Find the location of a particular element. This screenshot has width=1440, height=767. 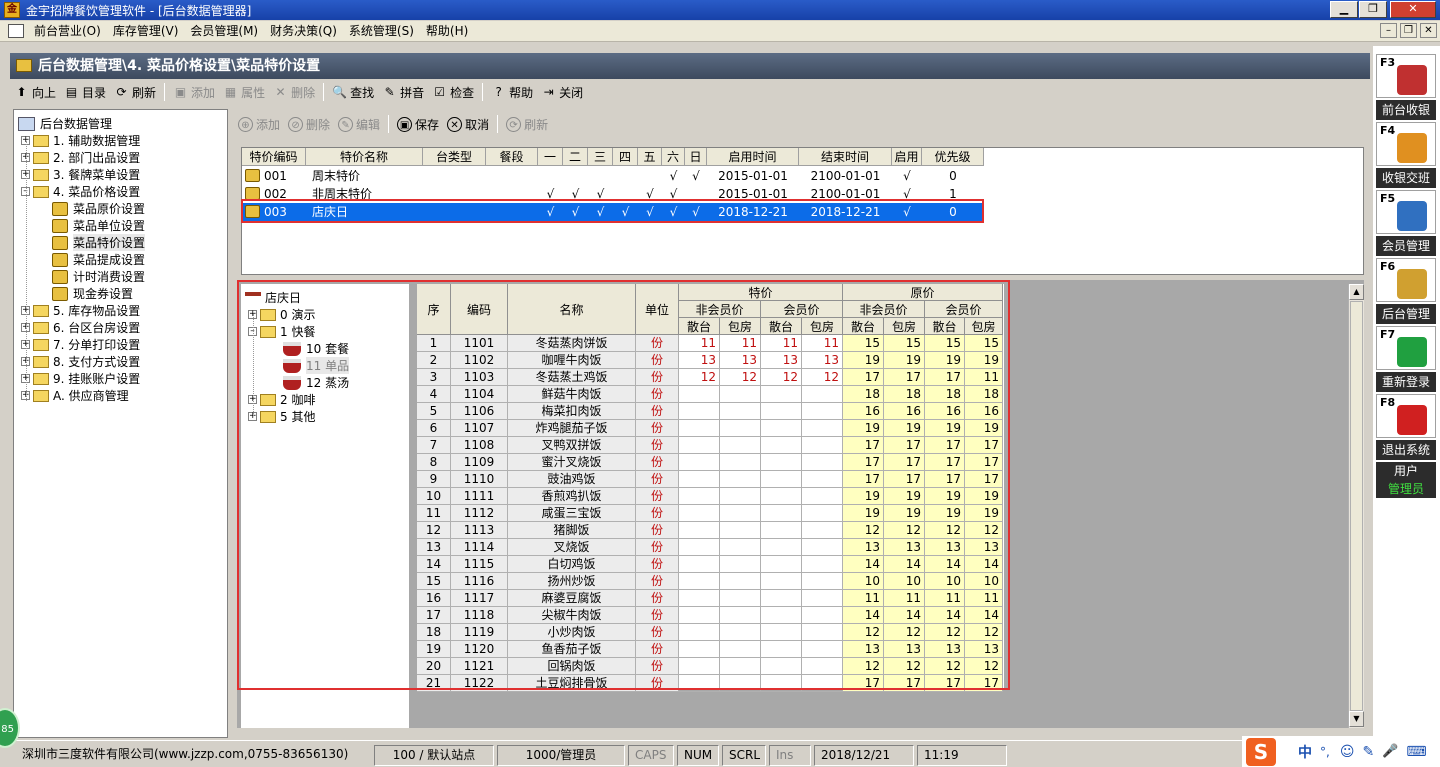

menu-finance: 财务决策(Q) is located at coordinates (303, 31).